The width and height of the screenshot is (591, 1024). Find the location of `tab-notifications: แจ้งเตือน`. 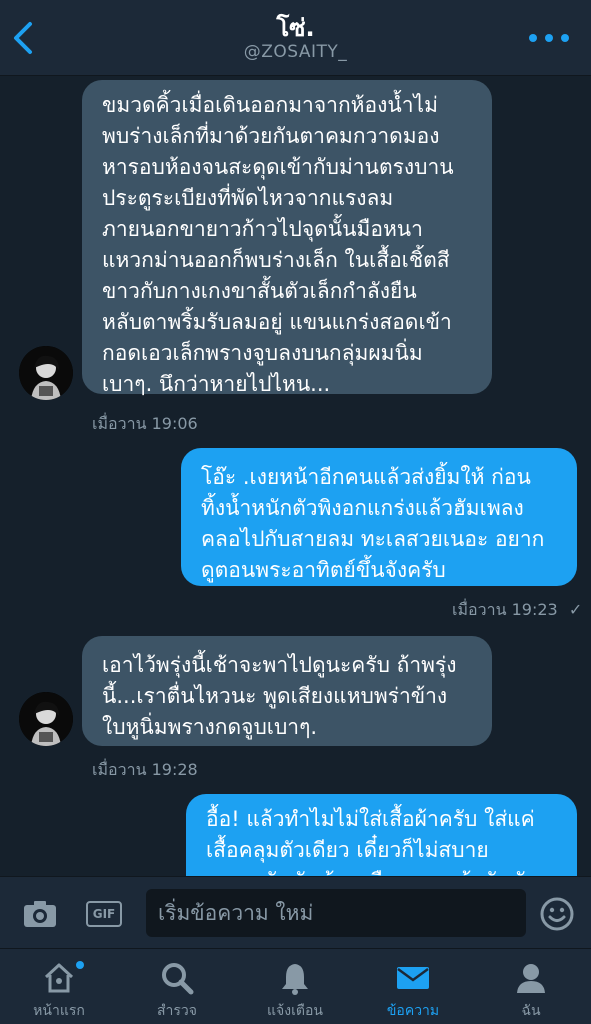

tab-notifications: แจ้งเตือน is located at coordinates (295, 986).